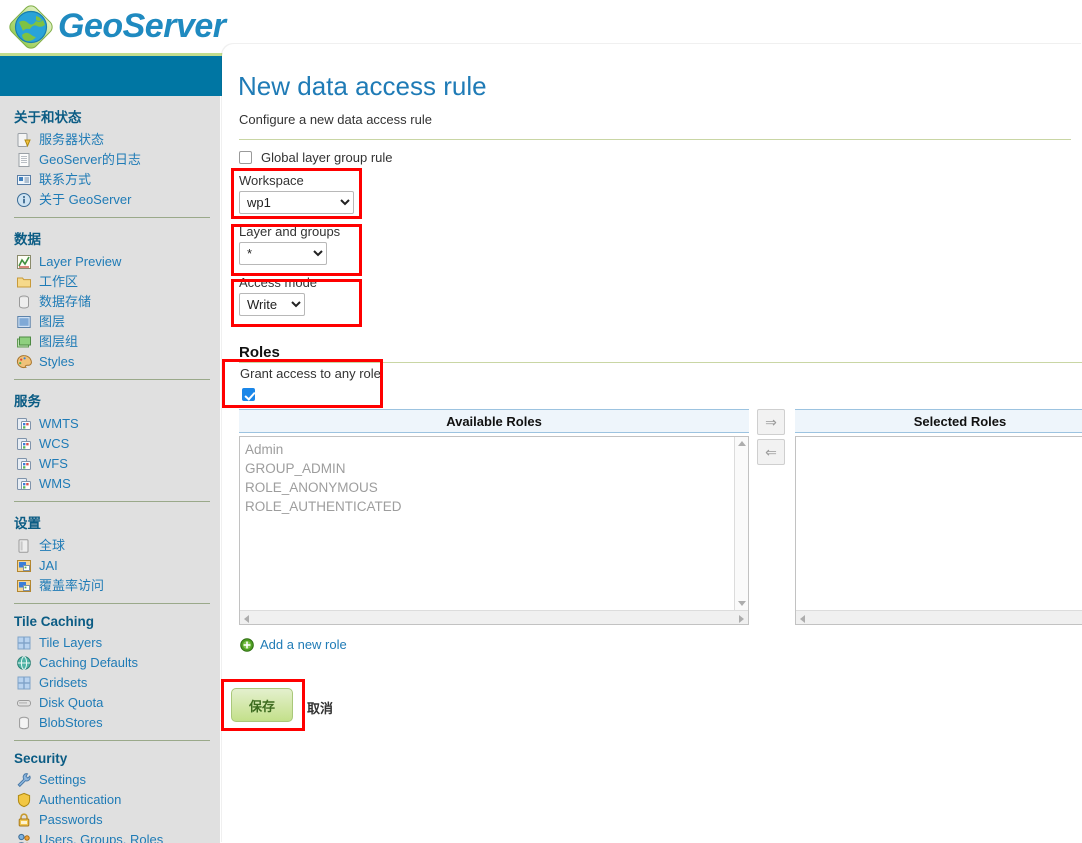 This screenshot has height=843, width=1082. What do you see at coordinates (362, 86) in the screenshot?
I see `page-title: New data access rule` at bounding box center [362, 86].